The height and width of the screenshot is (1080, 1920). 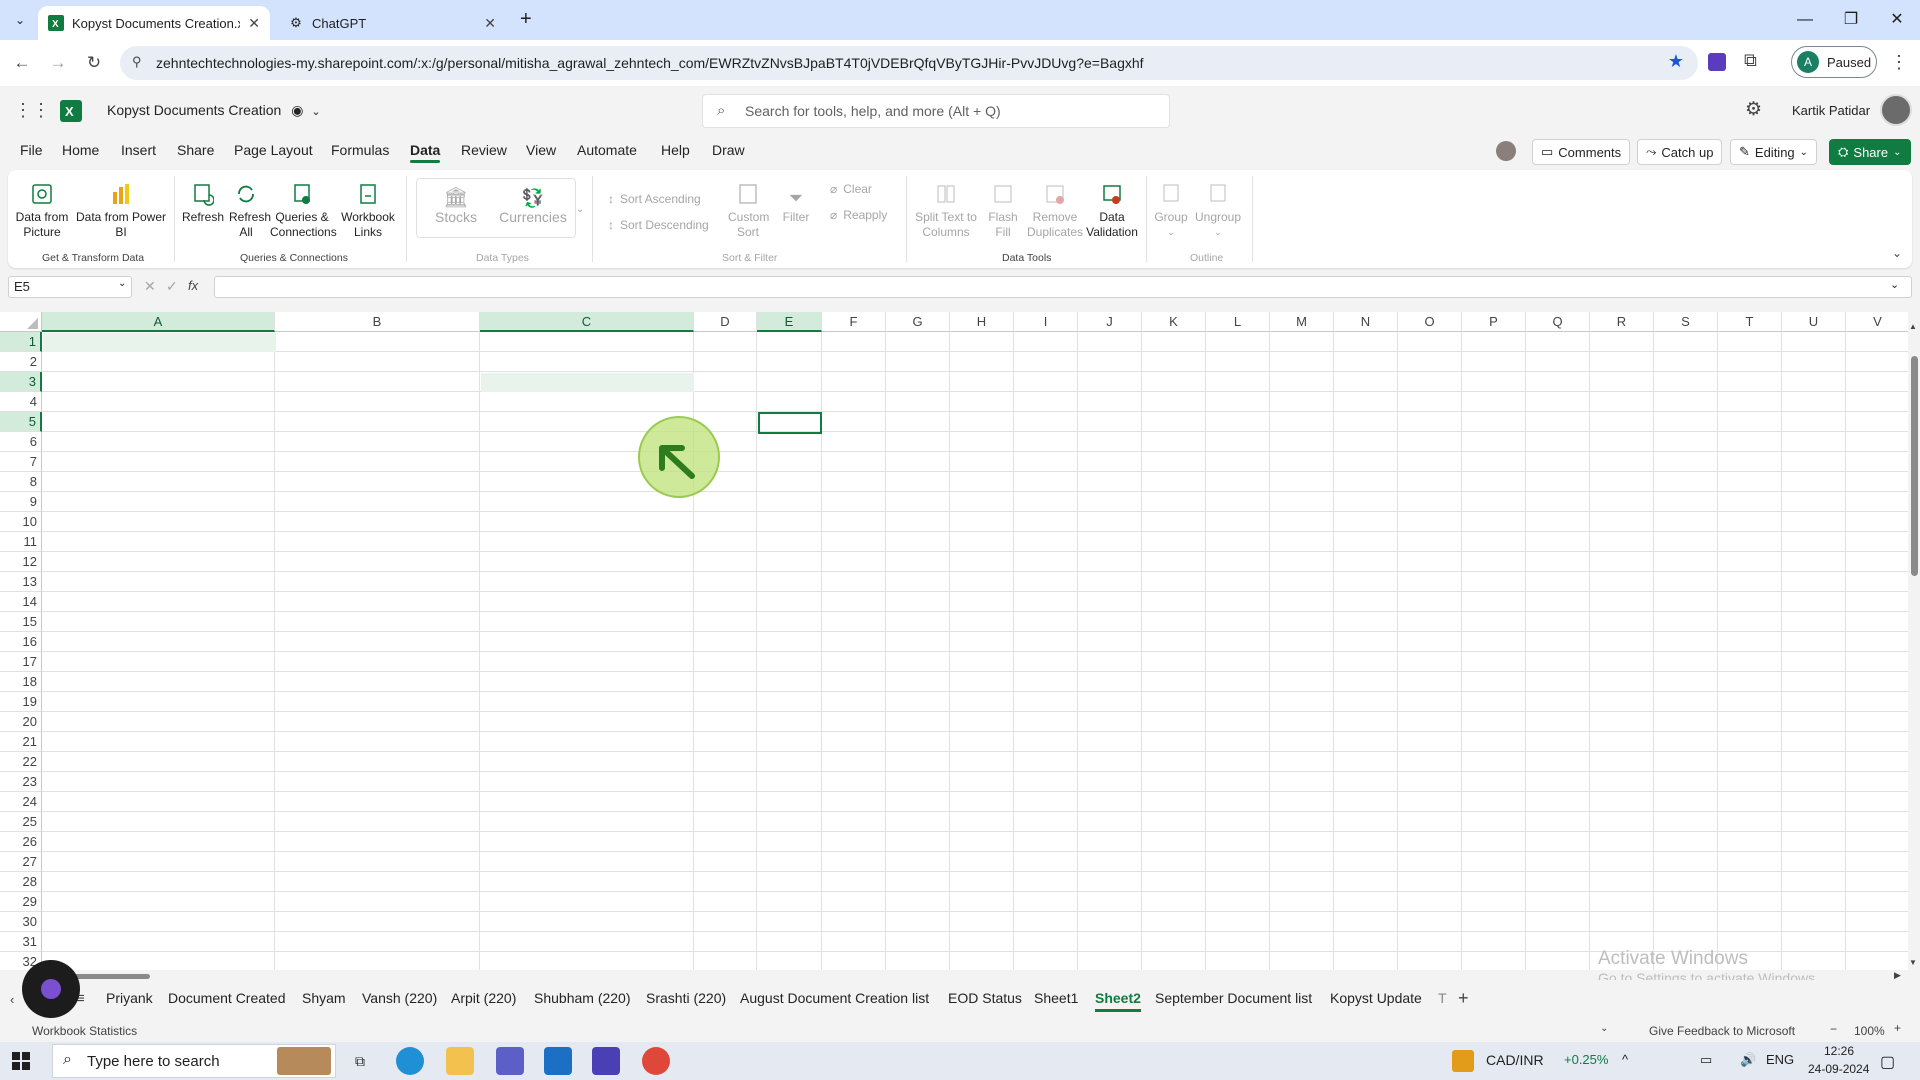 What do you see at coordinates (1913, 326) in the screenshot?
I see `scroll-up-icon: ▲` at bounding box center [1913, 326].